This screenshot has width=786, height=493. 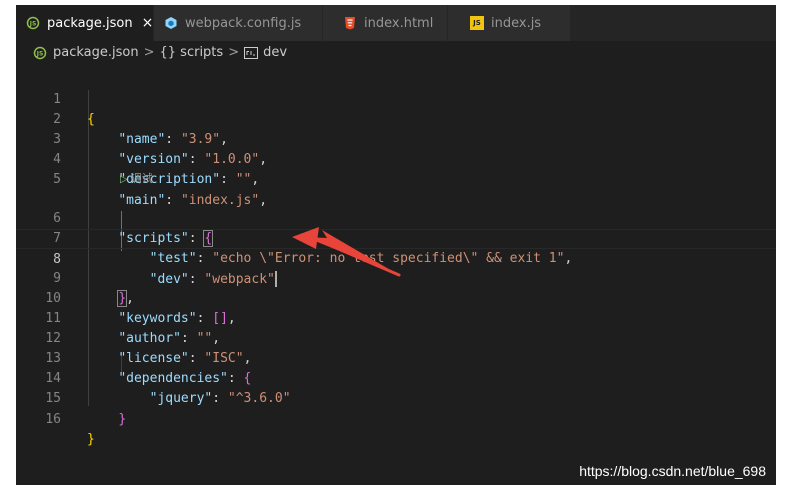 What do you see at coordinates (672, 471) in the screenshot?
I see `watermark: https://blog.csdn.net/blue_698` at bounding box center [672, 471].